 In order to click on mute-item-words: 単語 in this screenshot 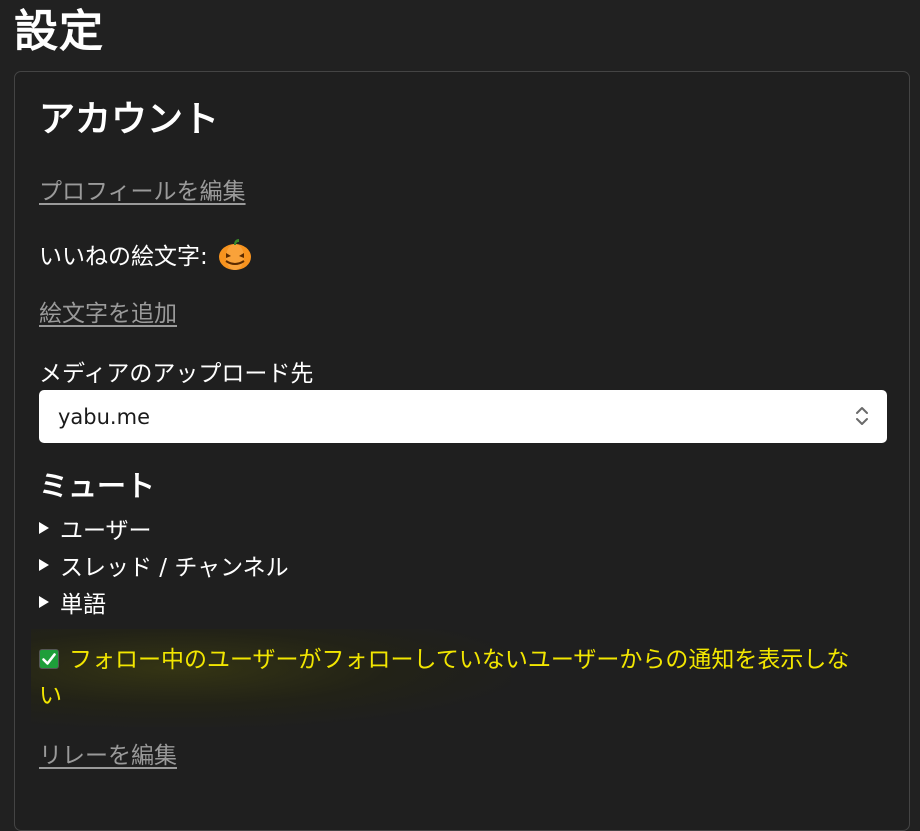, I will do `click(164, 601)`.